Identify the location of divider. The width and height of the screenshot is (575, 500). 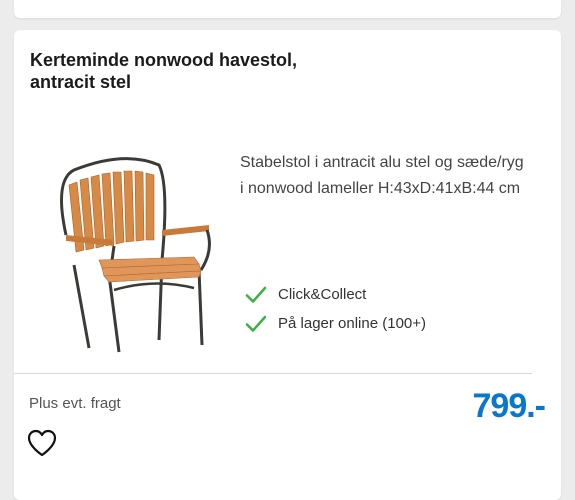
(273, 373).